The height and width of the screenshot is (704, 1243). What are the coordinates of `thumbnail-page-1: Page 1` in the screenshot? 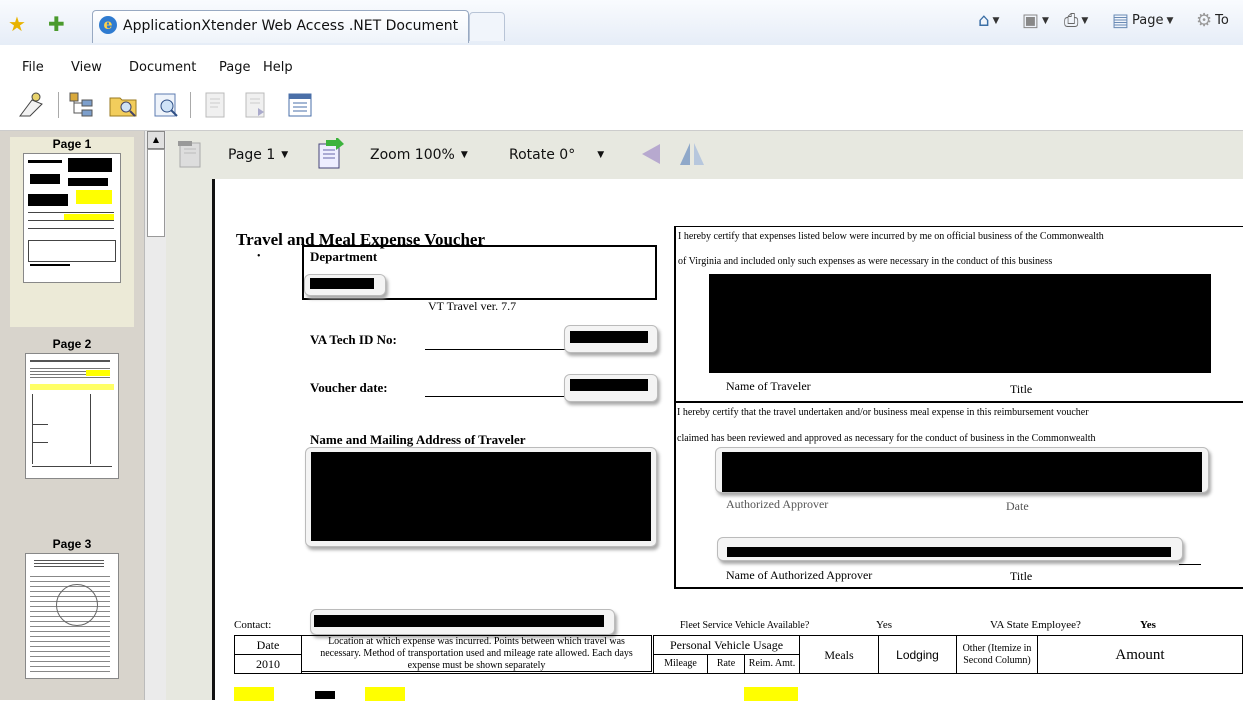 It's located at (72, 232).